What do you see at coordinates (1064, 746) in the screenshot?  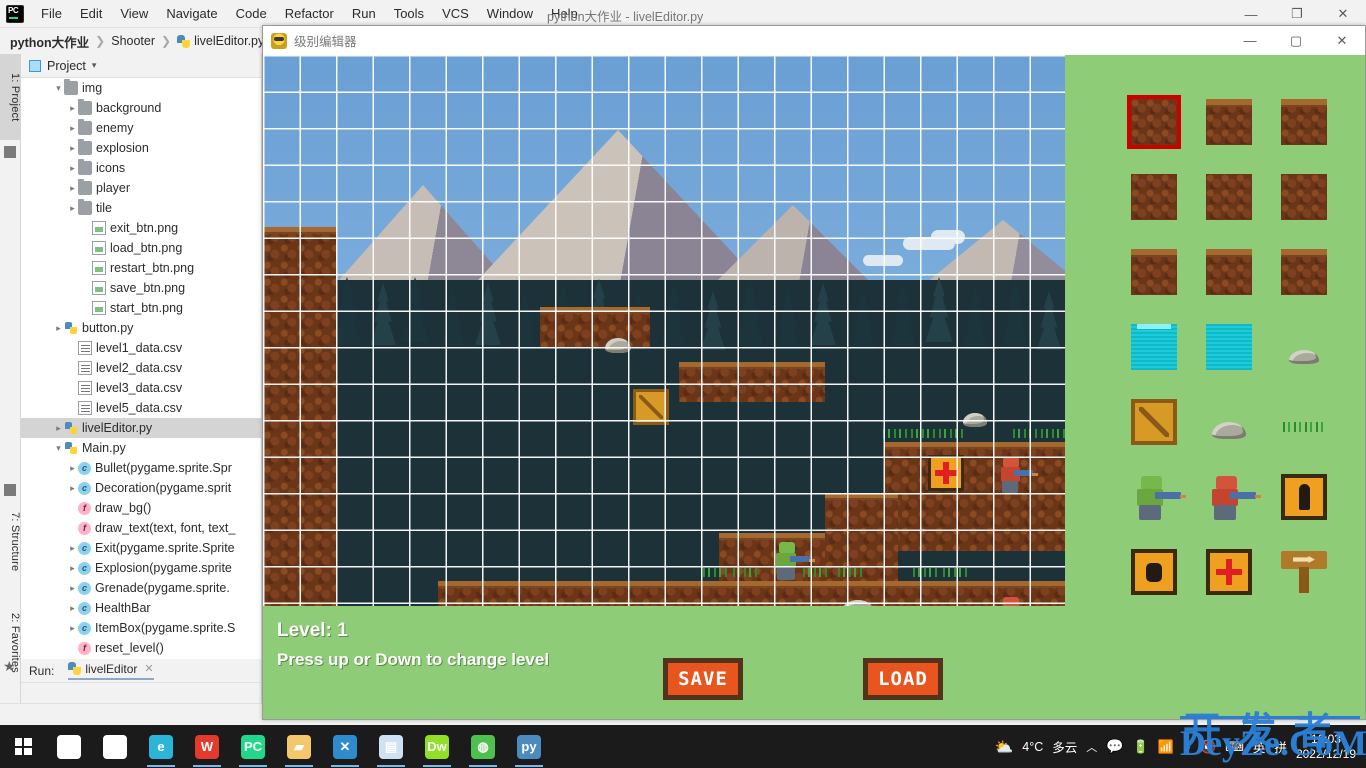 I see `weather-desc: 多云` at bounding box center [1064, 746].